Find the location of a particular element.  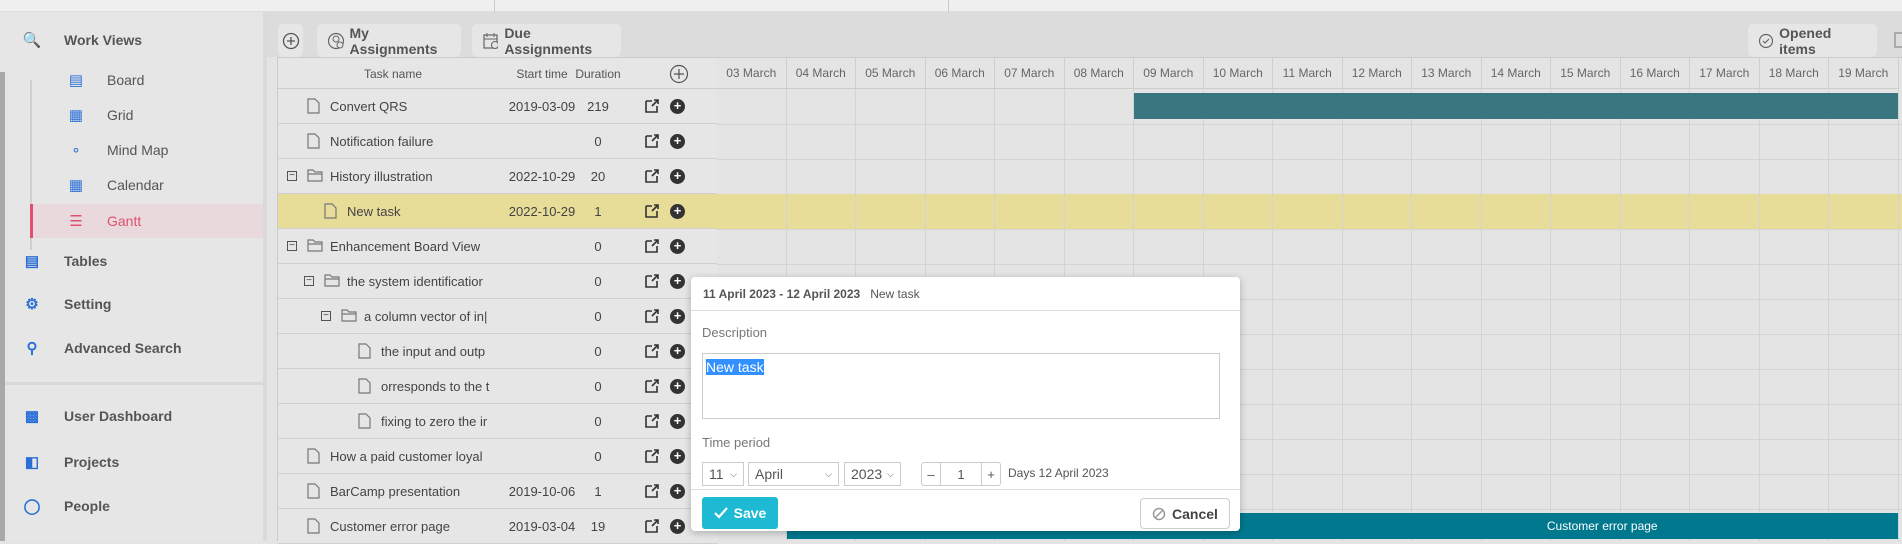

task-row: Customer error page 2019-03-04 19 + is located at coordinates (498, 526).